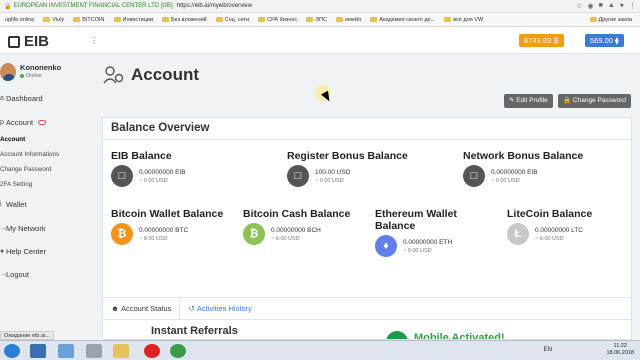 Image resolution: width=640 pixels, height=360 pixels. What do you see at coordinates (151, 75) in the screenshot?
I see `page-title: Account` at bounding box center [151, 75].